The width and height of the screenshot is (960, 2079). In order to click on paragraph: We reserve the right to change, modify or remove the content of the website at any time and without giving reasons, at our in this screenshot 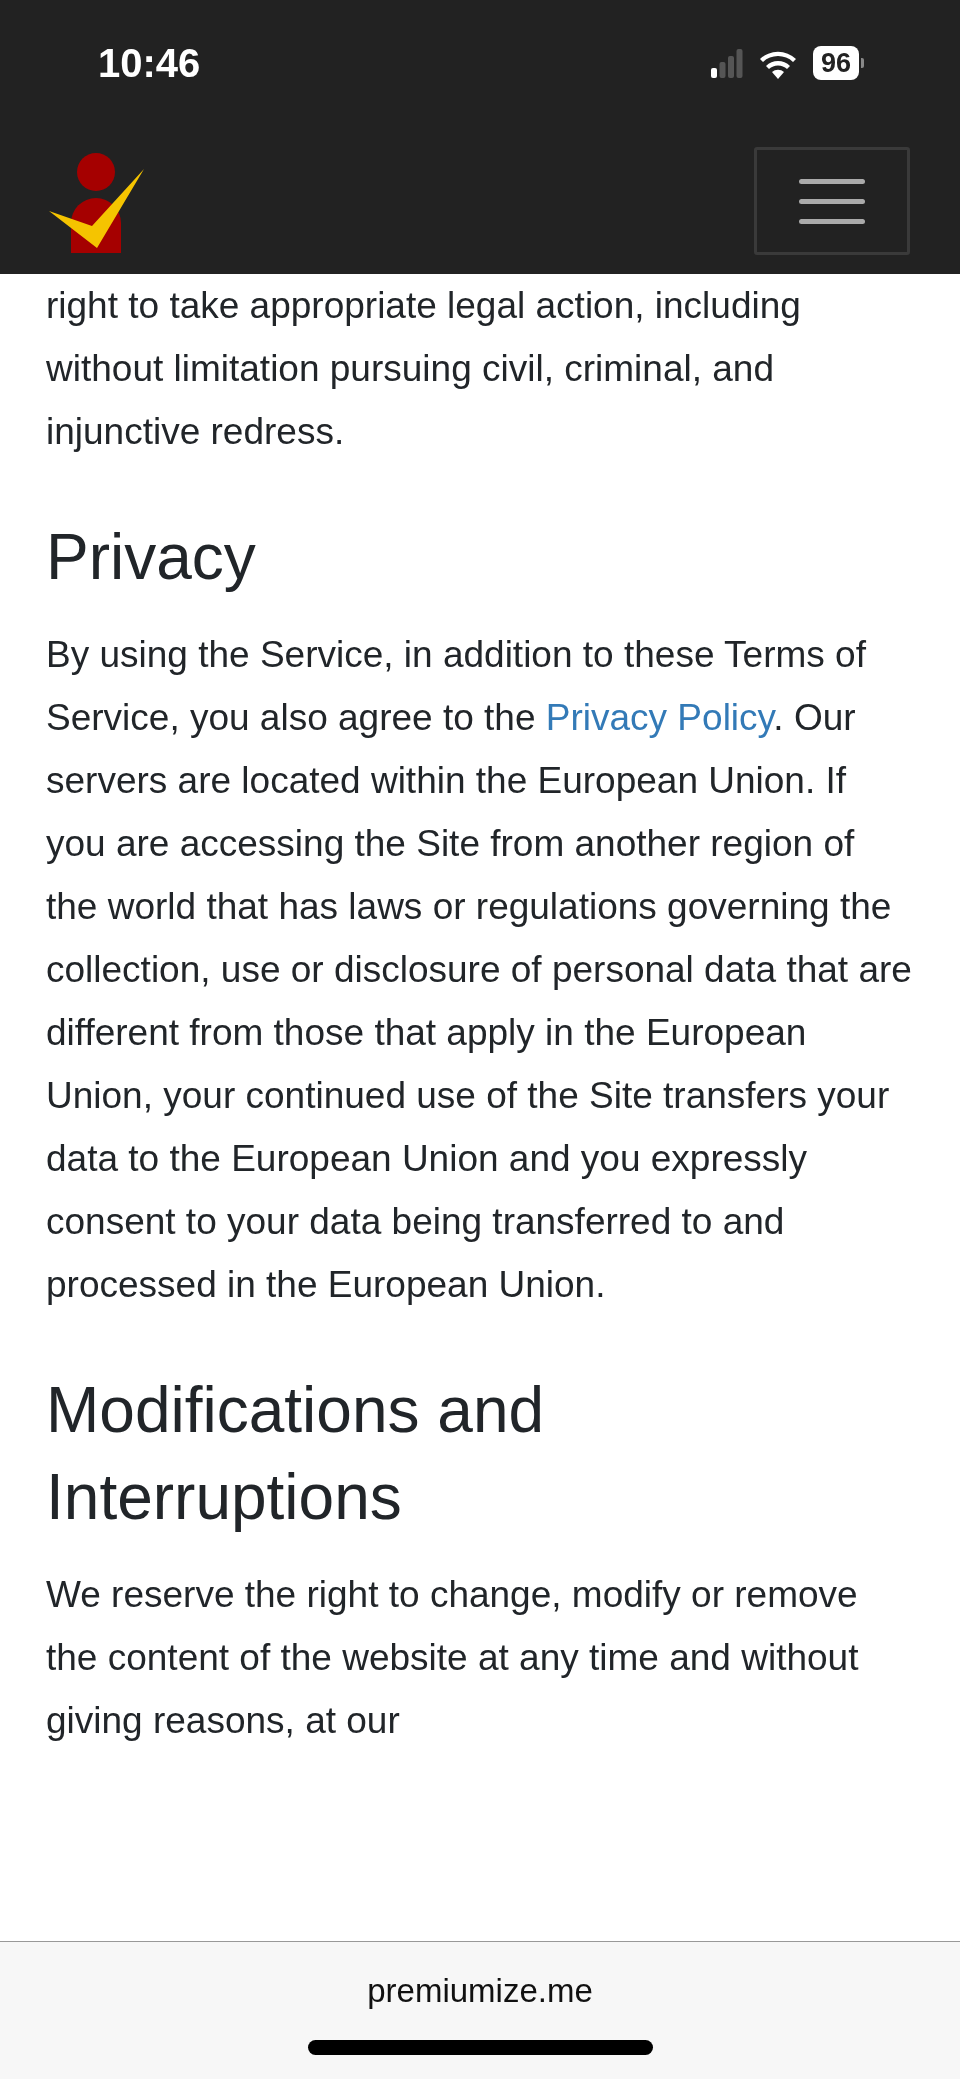, I will do `click(453, 1658)`.